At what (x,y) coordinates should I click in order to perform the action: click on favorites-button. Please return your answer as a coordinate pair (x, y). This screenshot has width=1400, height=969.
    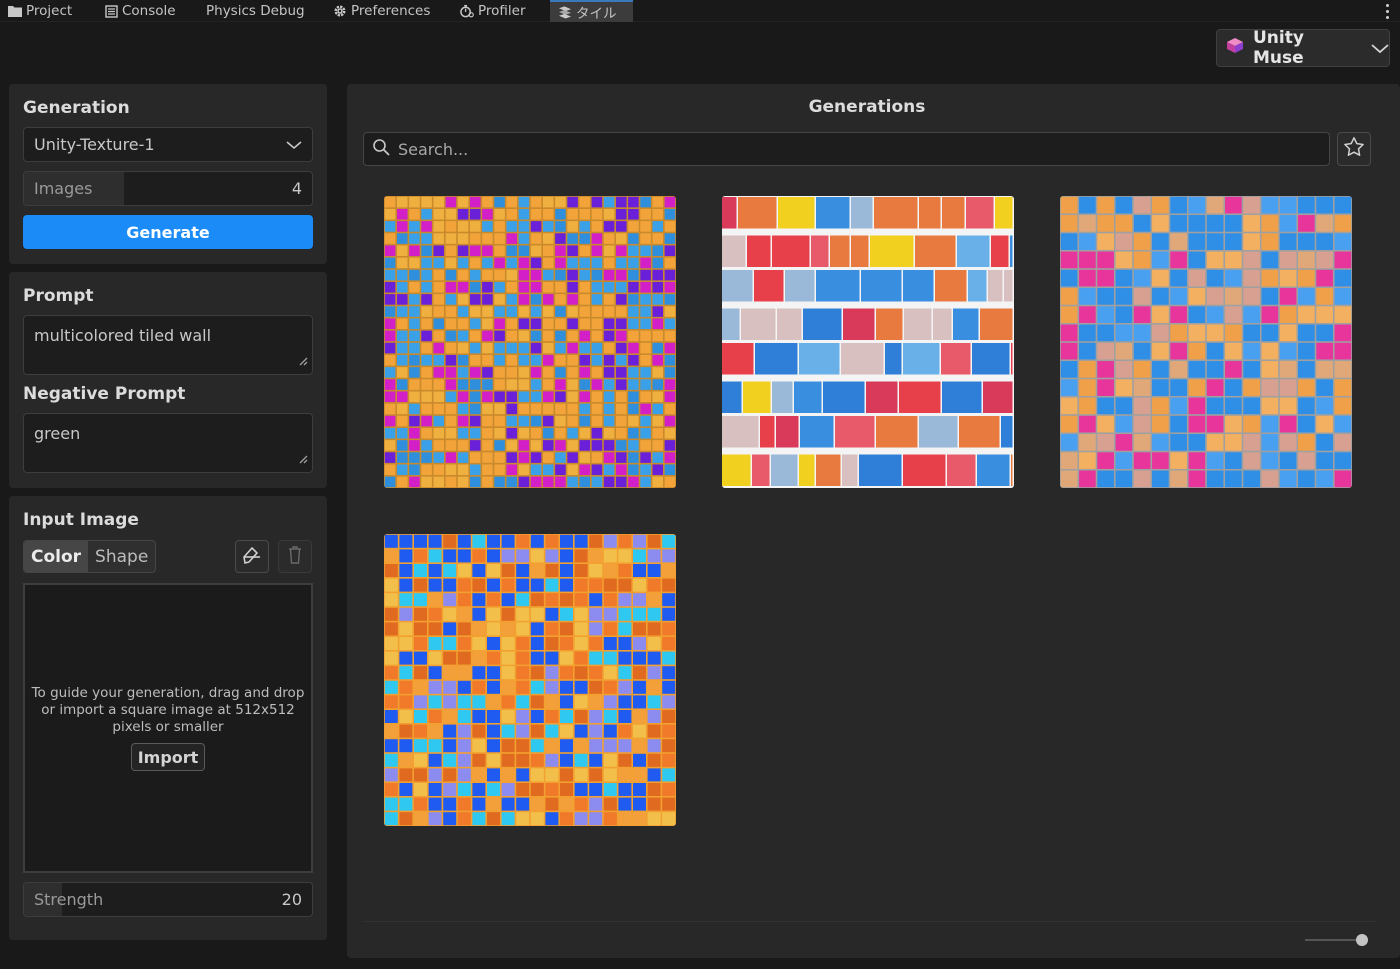
    Looking at the image, I should click on (1354, 149).